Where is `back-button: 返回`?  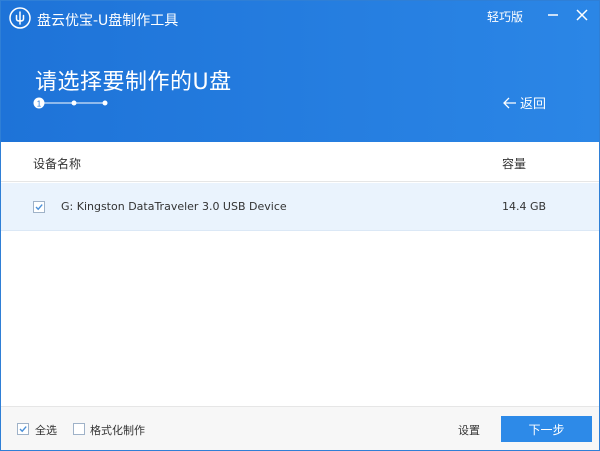
back-button: 返回 is located at coordinates (524, 102).